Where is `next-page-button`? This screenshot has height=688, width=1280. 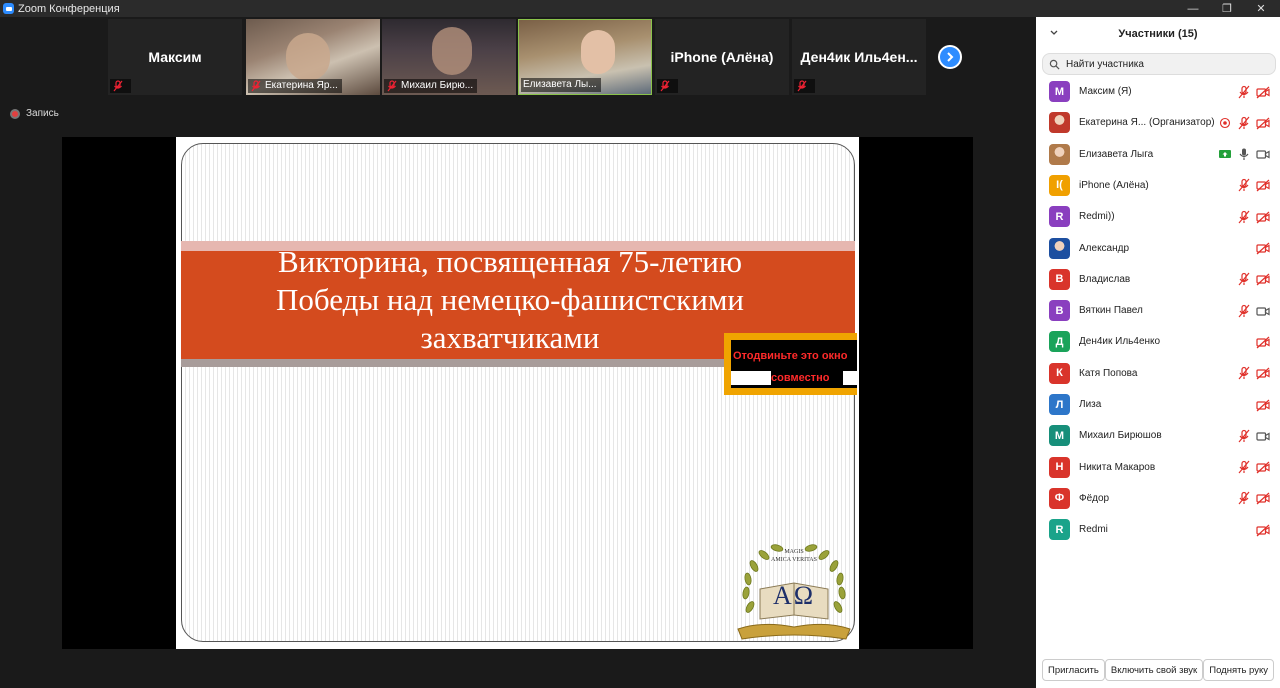
next-page-button is located at coordinates (950, 57).